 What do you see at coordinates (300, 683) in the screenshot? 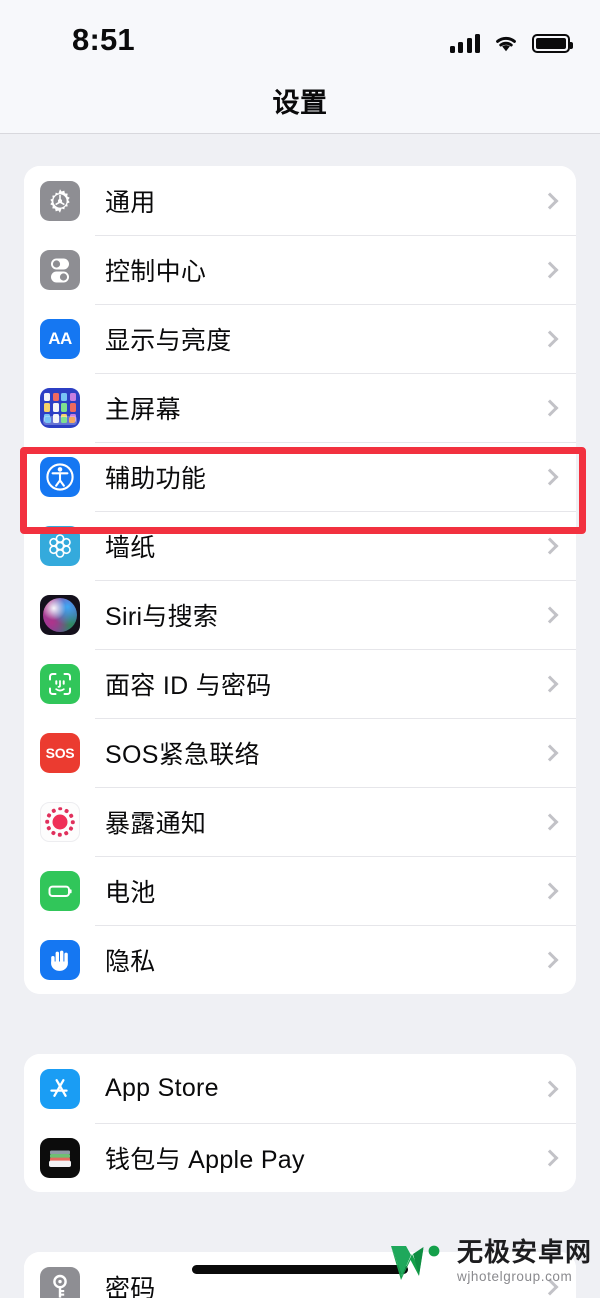
I see `settings-row-face-id: 面容 ID 与密码` at bounding box center [300, 683].